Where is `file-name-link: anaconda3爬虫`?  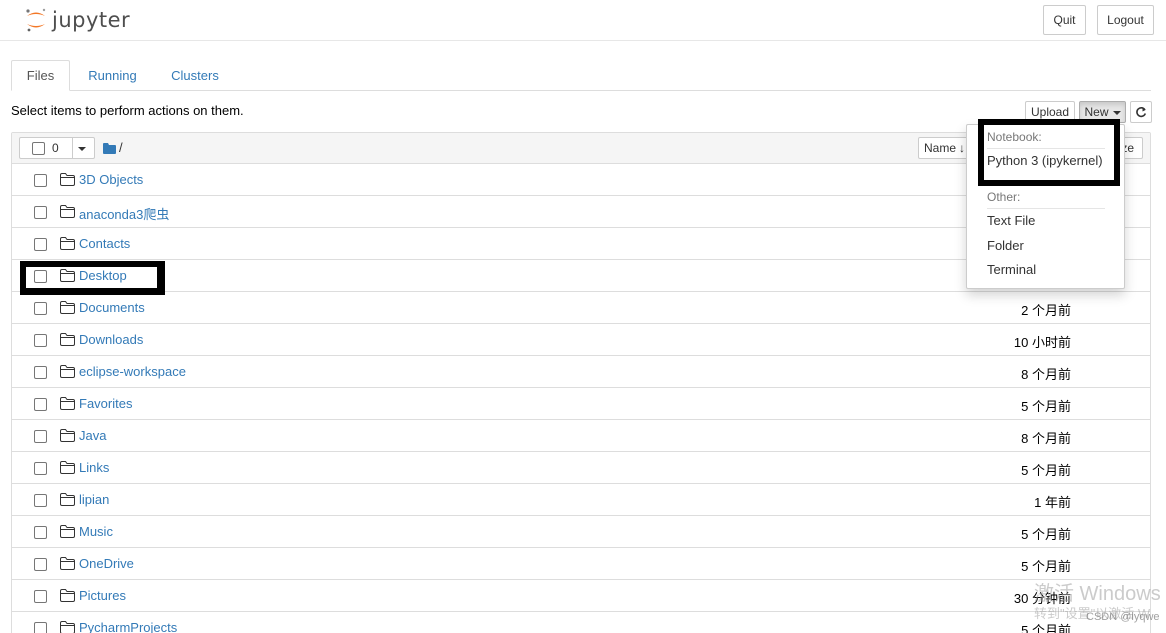
file-name-link: anaconda3爬虫 is located at coordinates (124, 213).